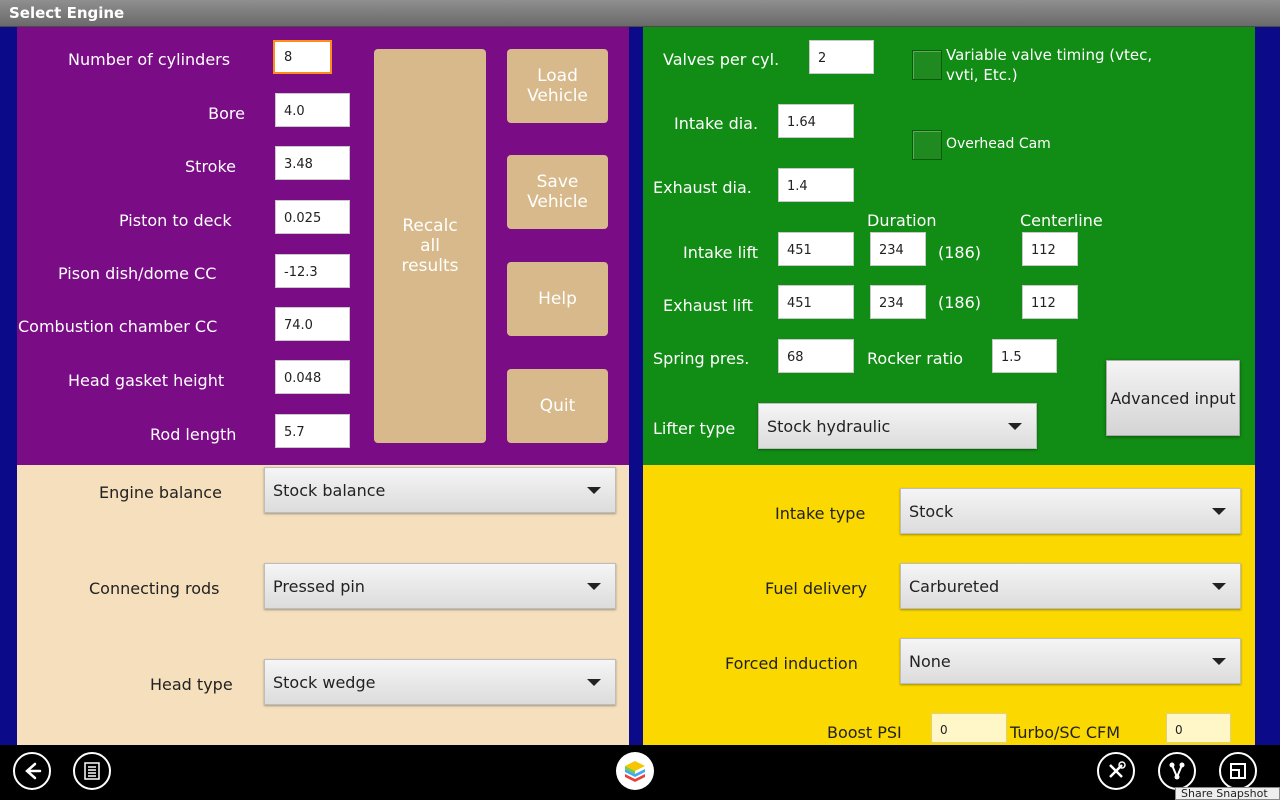 Image resolution: width=1280 pixels, height=800 pixels. Describe the element at coordinates (32, 771) in the screenshot. I see `back-icon` at that location.